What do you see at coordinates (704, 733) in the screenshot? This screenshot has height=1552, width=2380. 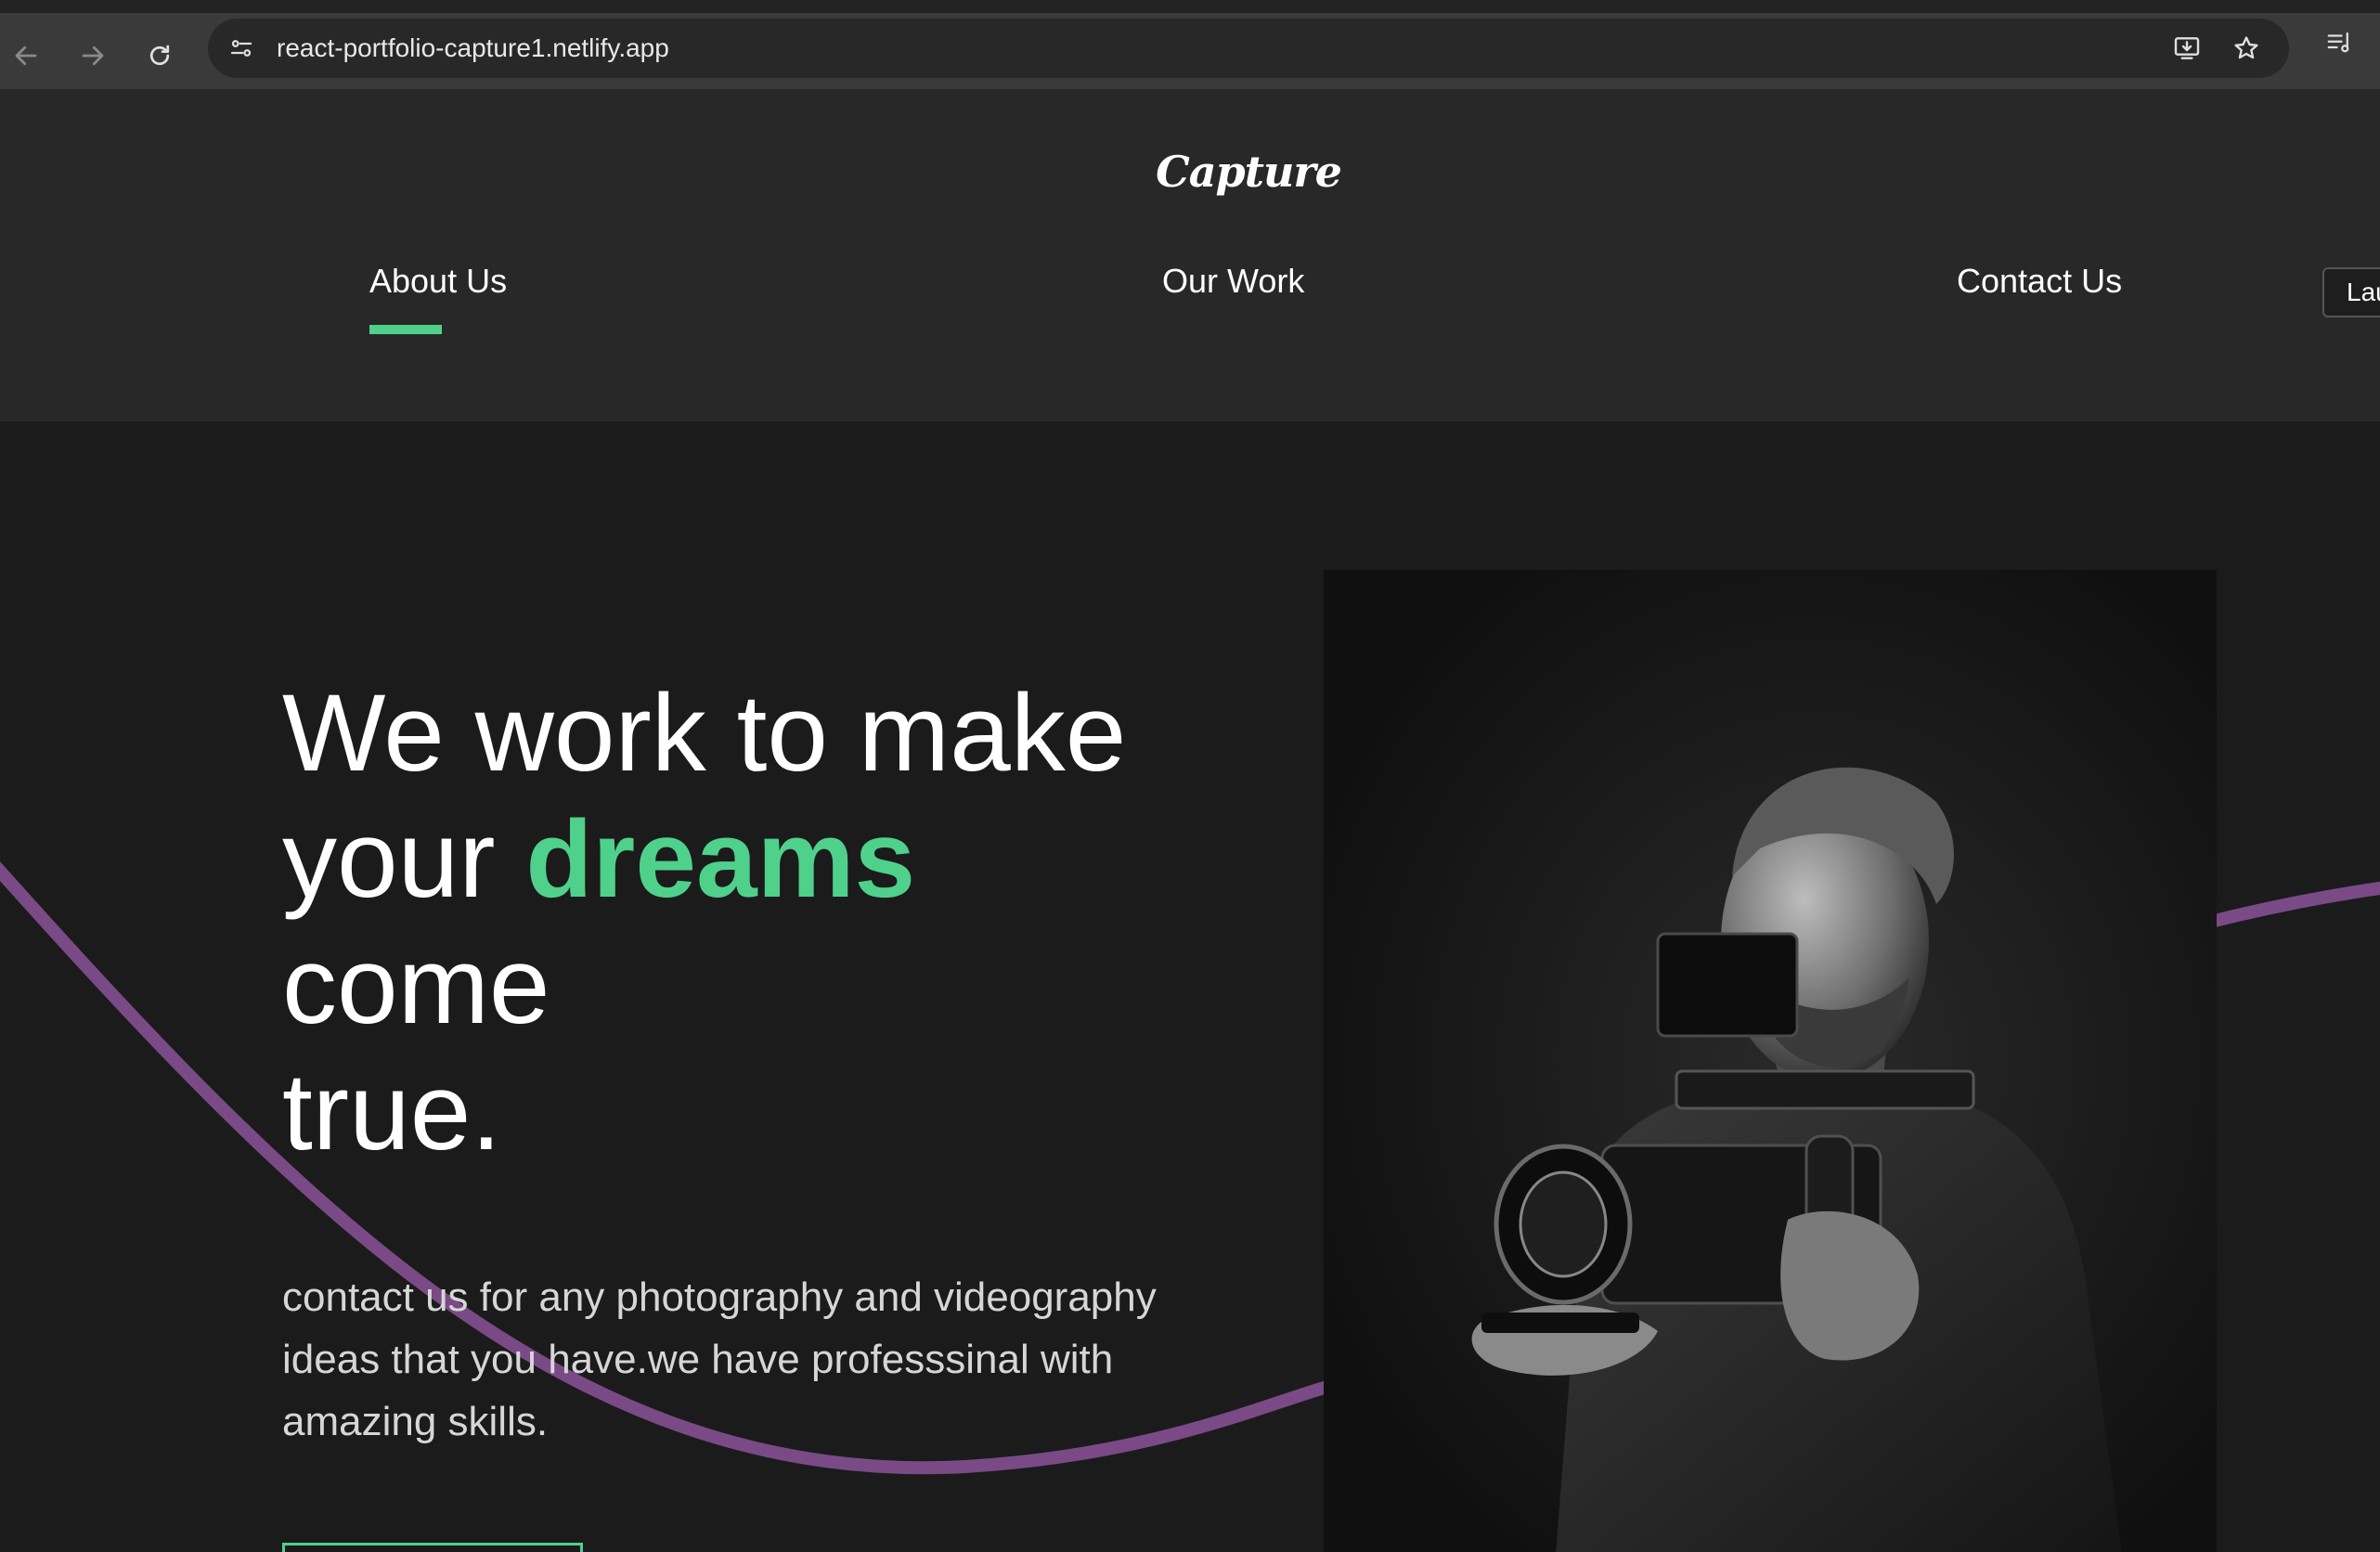 I see `headline-line-1: We work to make` at bounding box center [704, 733].